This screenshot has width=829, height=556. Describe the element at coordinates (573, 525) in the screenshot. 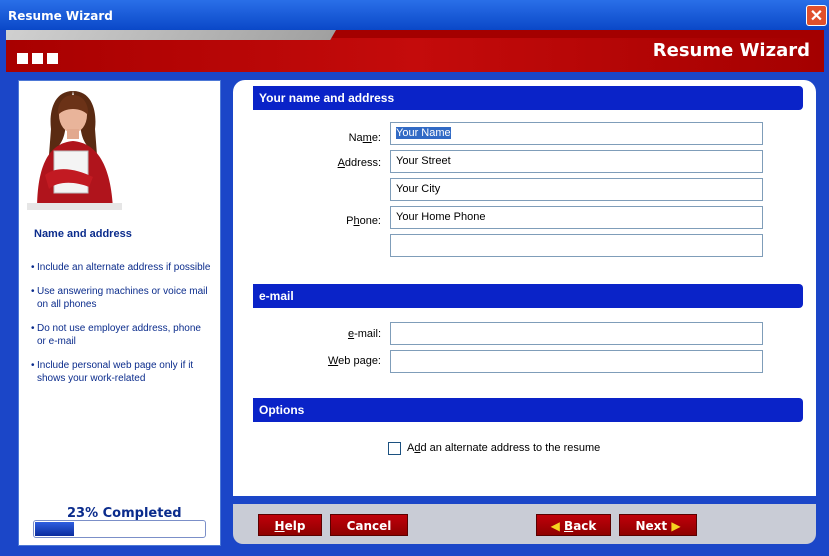

I see `back-button: ◀ Back` at that location.